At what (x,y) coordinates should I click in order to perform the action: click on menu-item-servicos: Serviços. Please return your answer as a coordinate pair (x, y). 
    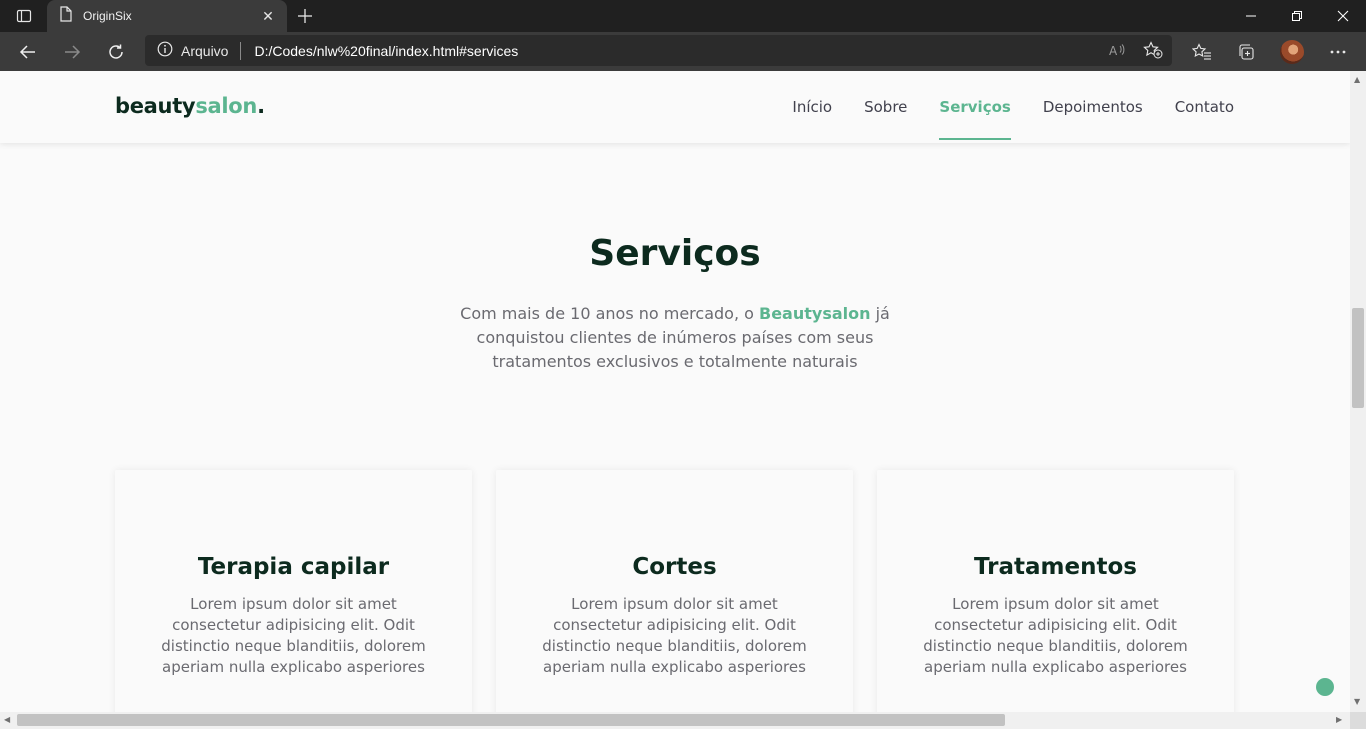
    Looking at the image, I should click on (975, 119).